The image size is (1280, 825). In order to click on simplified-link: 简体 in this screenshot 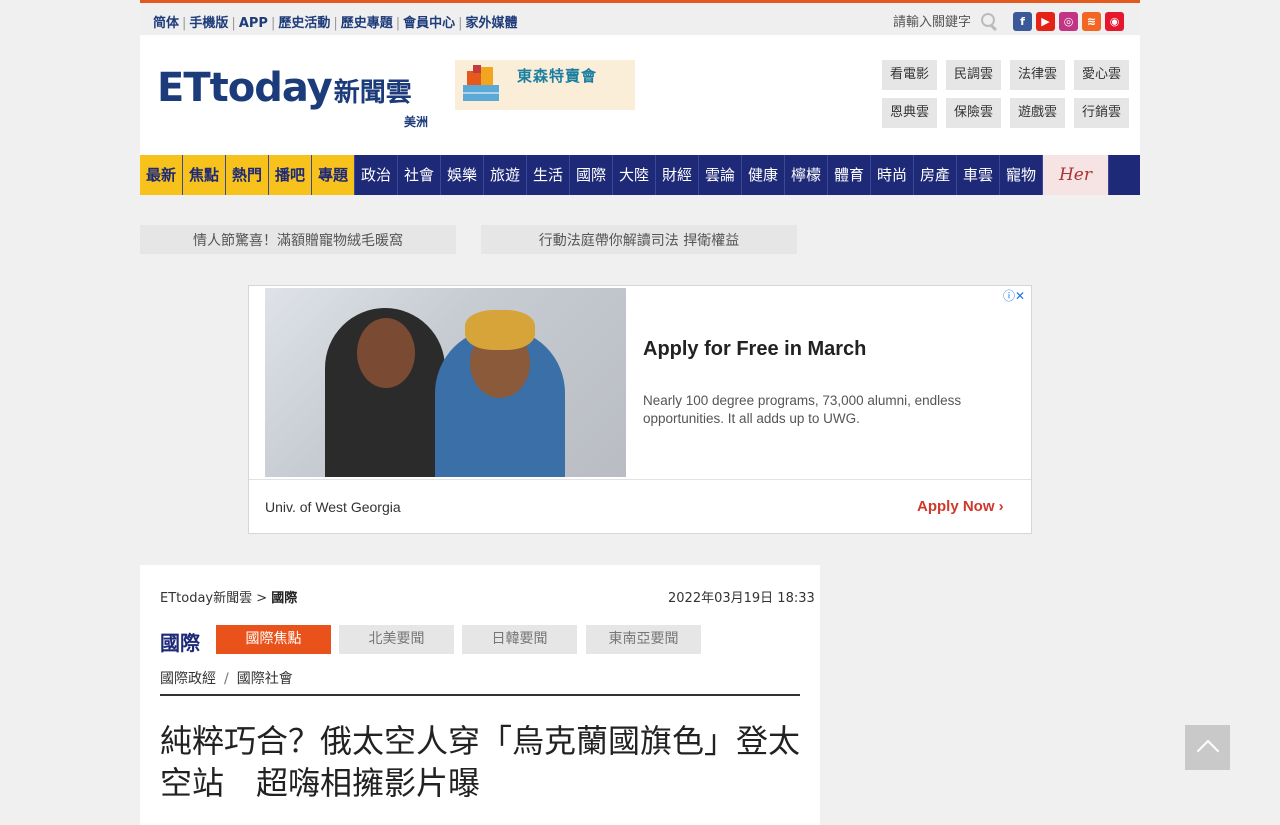, I will do `click(166, 23)`.